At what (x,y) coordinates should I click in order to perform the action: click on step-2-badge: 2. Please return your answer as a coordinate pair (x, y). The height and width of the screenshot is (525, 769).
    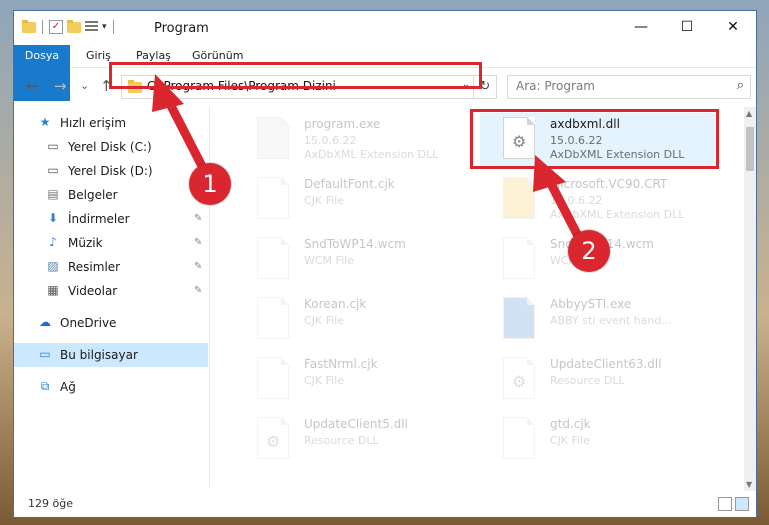
    Looking at the image, I should click on (589, 251).